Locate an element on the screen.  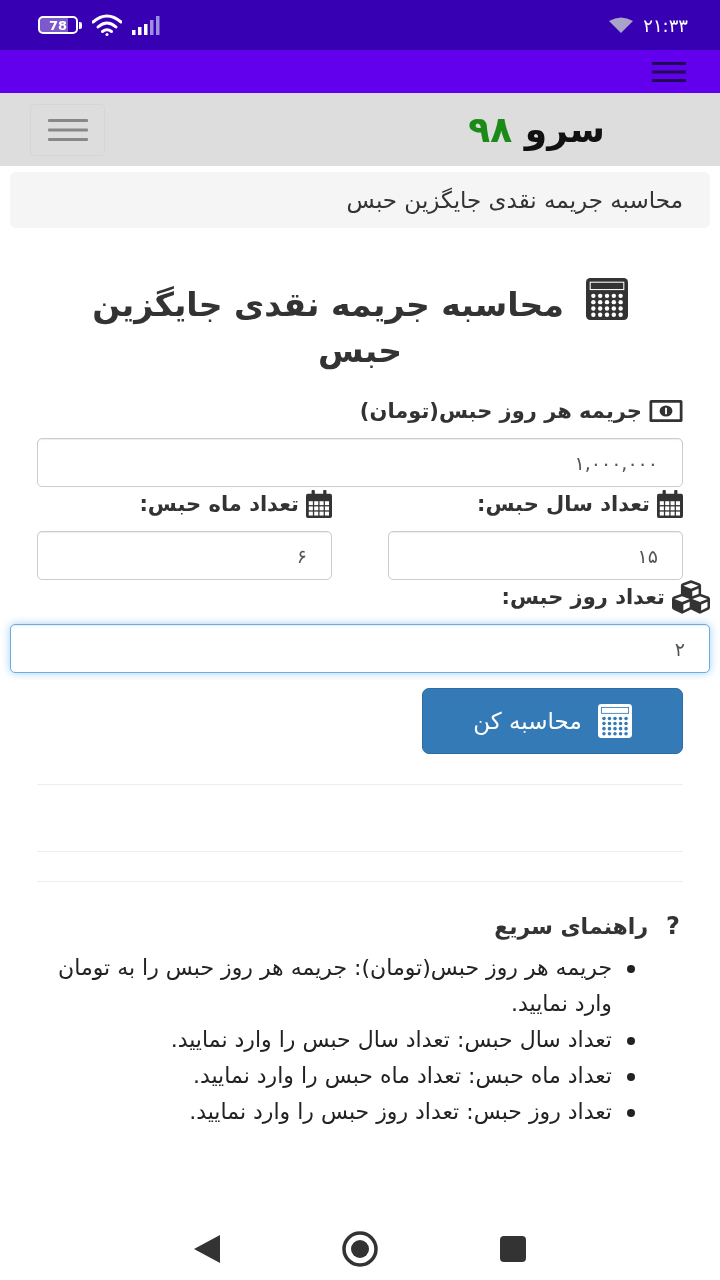
help-list-item: تعداد سال حبس: تعداد سال حبس را وارد نمایید. is located at coordinates (391, 1040).